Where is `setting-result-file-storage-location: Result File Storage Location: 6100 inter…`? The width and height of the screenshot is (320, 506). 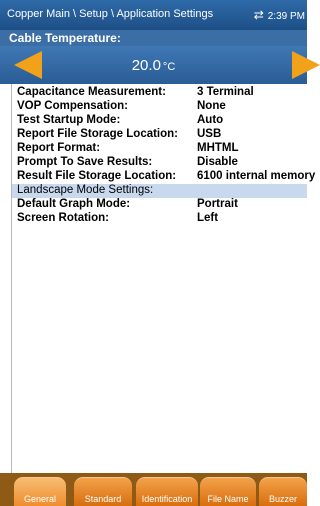 setting-result-file-storage-location: Result File Storage Location: 6100 inter… is located at coordinates (163, 177).